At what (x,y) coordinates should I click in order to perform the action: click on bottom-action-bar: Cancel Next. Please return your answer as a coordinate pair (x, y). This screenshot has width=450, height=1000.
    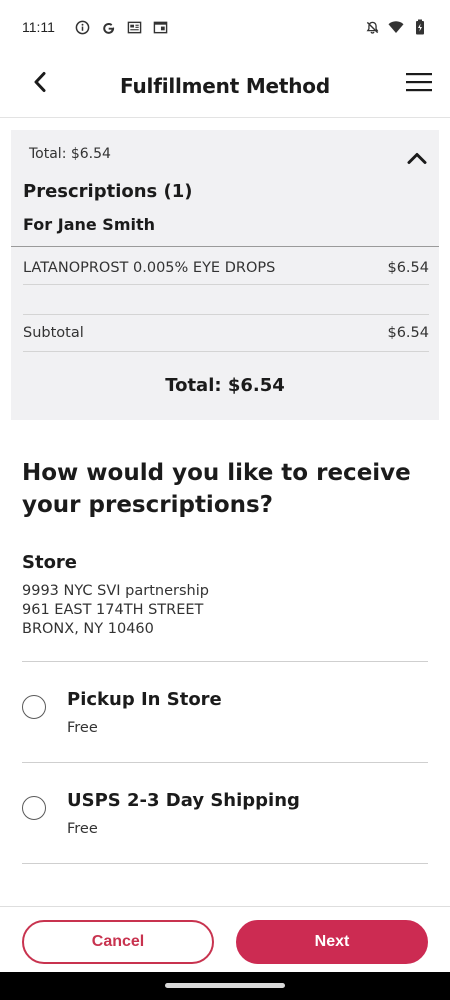
    Looking at the image, I should click on (225, 939).